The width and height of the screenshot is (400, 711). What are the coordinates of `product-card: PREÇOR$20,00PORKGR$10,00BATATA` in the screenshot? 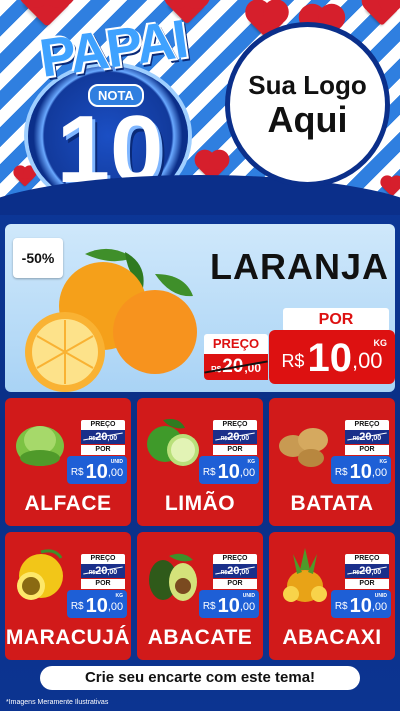 It's located at (332, 462).